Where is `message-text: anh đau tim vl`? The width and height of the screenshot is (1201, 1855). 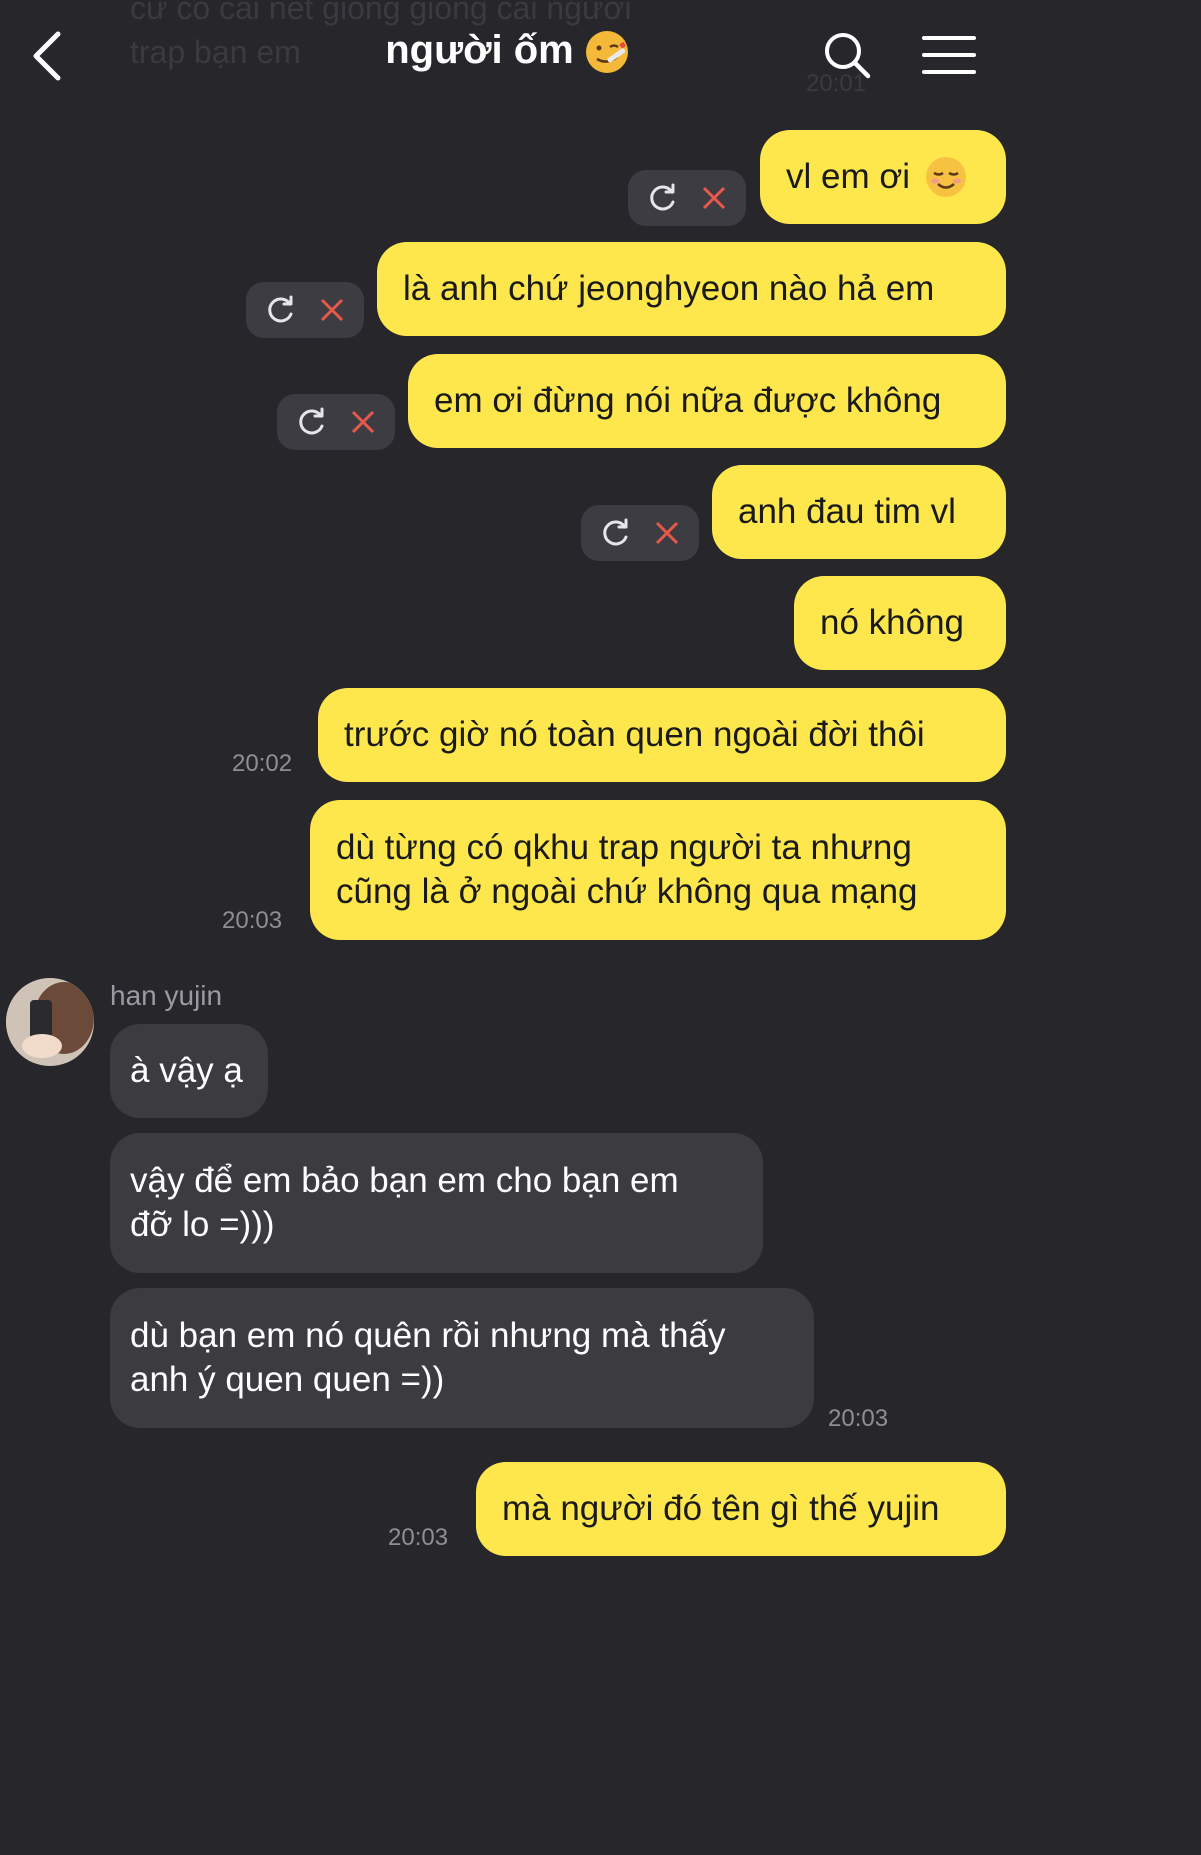 message-text: anh đau tim vl is located at coordinates (847, 511).